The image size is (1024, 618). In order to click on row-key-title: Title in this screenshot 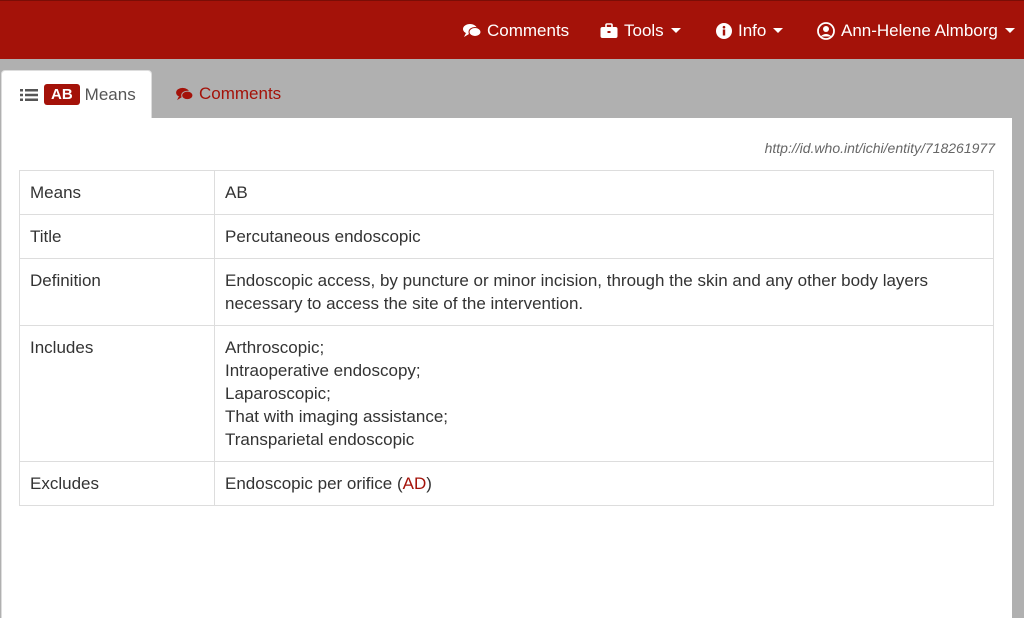, I will do `click(117, 236)`.